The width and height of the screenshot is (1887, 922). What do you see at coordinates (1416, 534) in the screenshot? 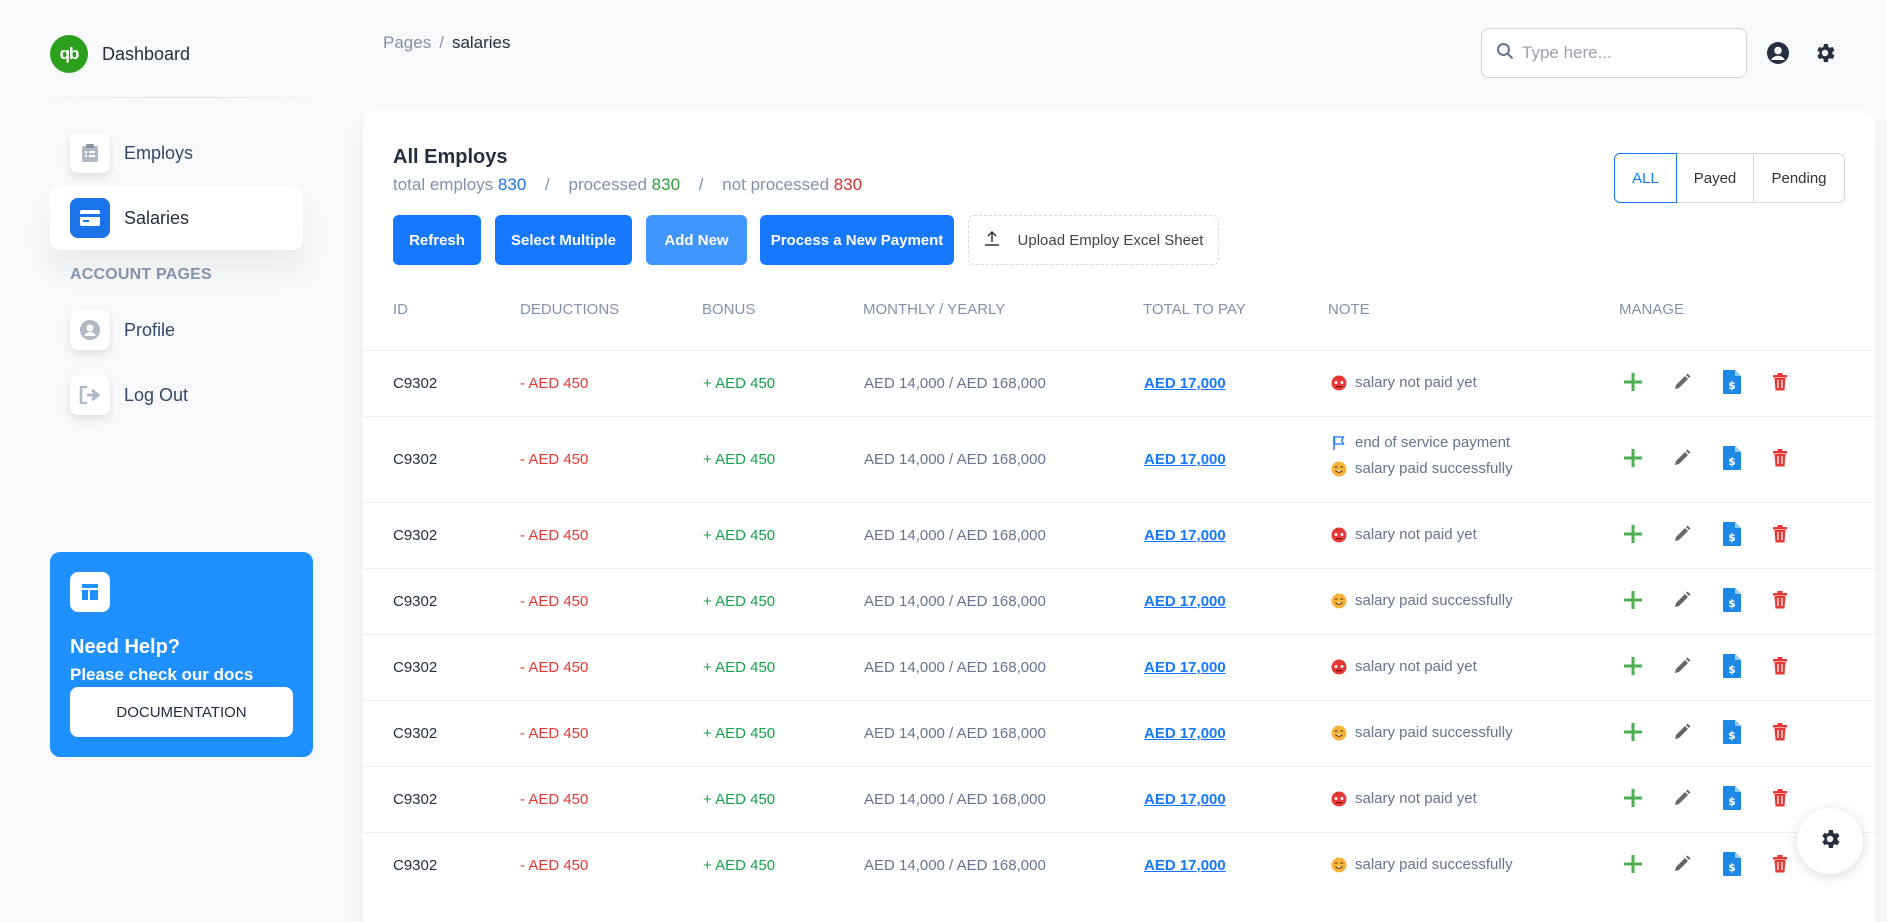
I see `note-text: salary not paid yet` at bounding box center [1416, 534].